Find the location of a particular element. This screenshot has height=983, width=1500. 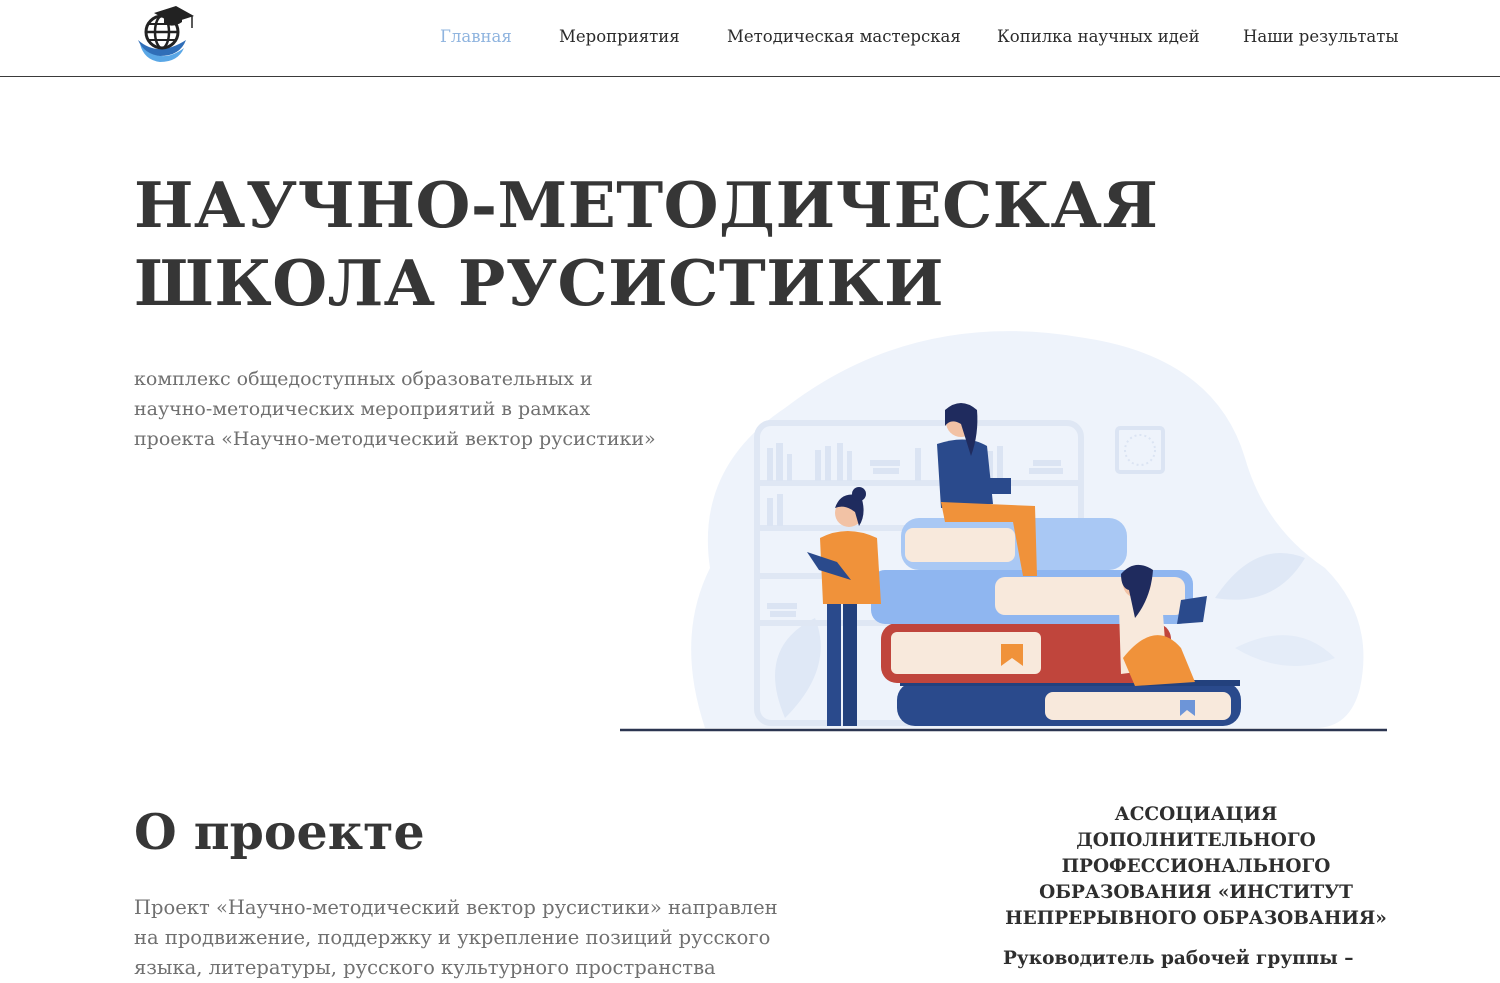

association-title-line: ОБРАЗОВАНИЯ «ИНСТИТУТ is located at coordinates (1196, 892).